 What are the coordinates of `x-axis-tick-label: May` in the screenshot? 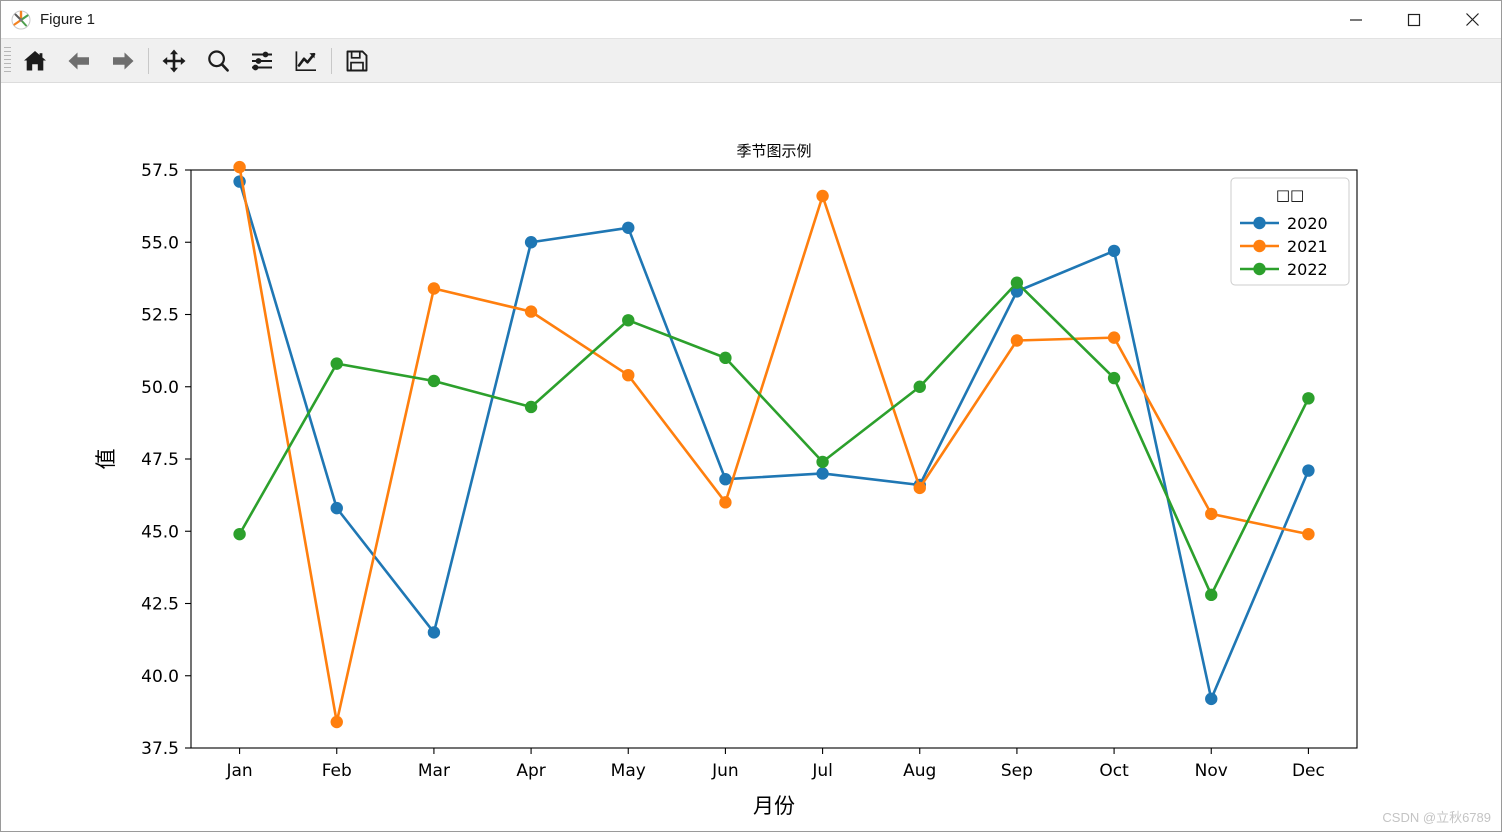 It's located at (628, 771).